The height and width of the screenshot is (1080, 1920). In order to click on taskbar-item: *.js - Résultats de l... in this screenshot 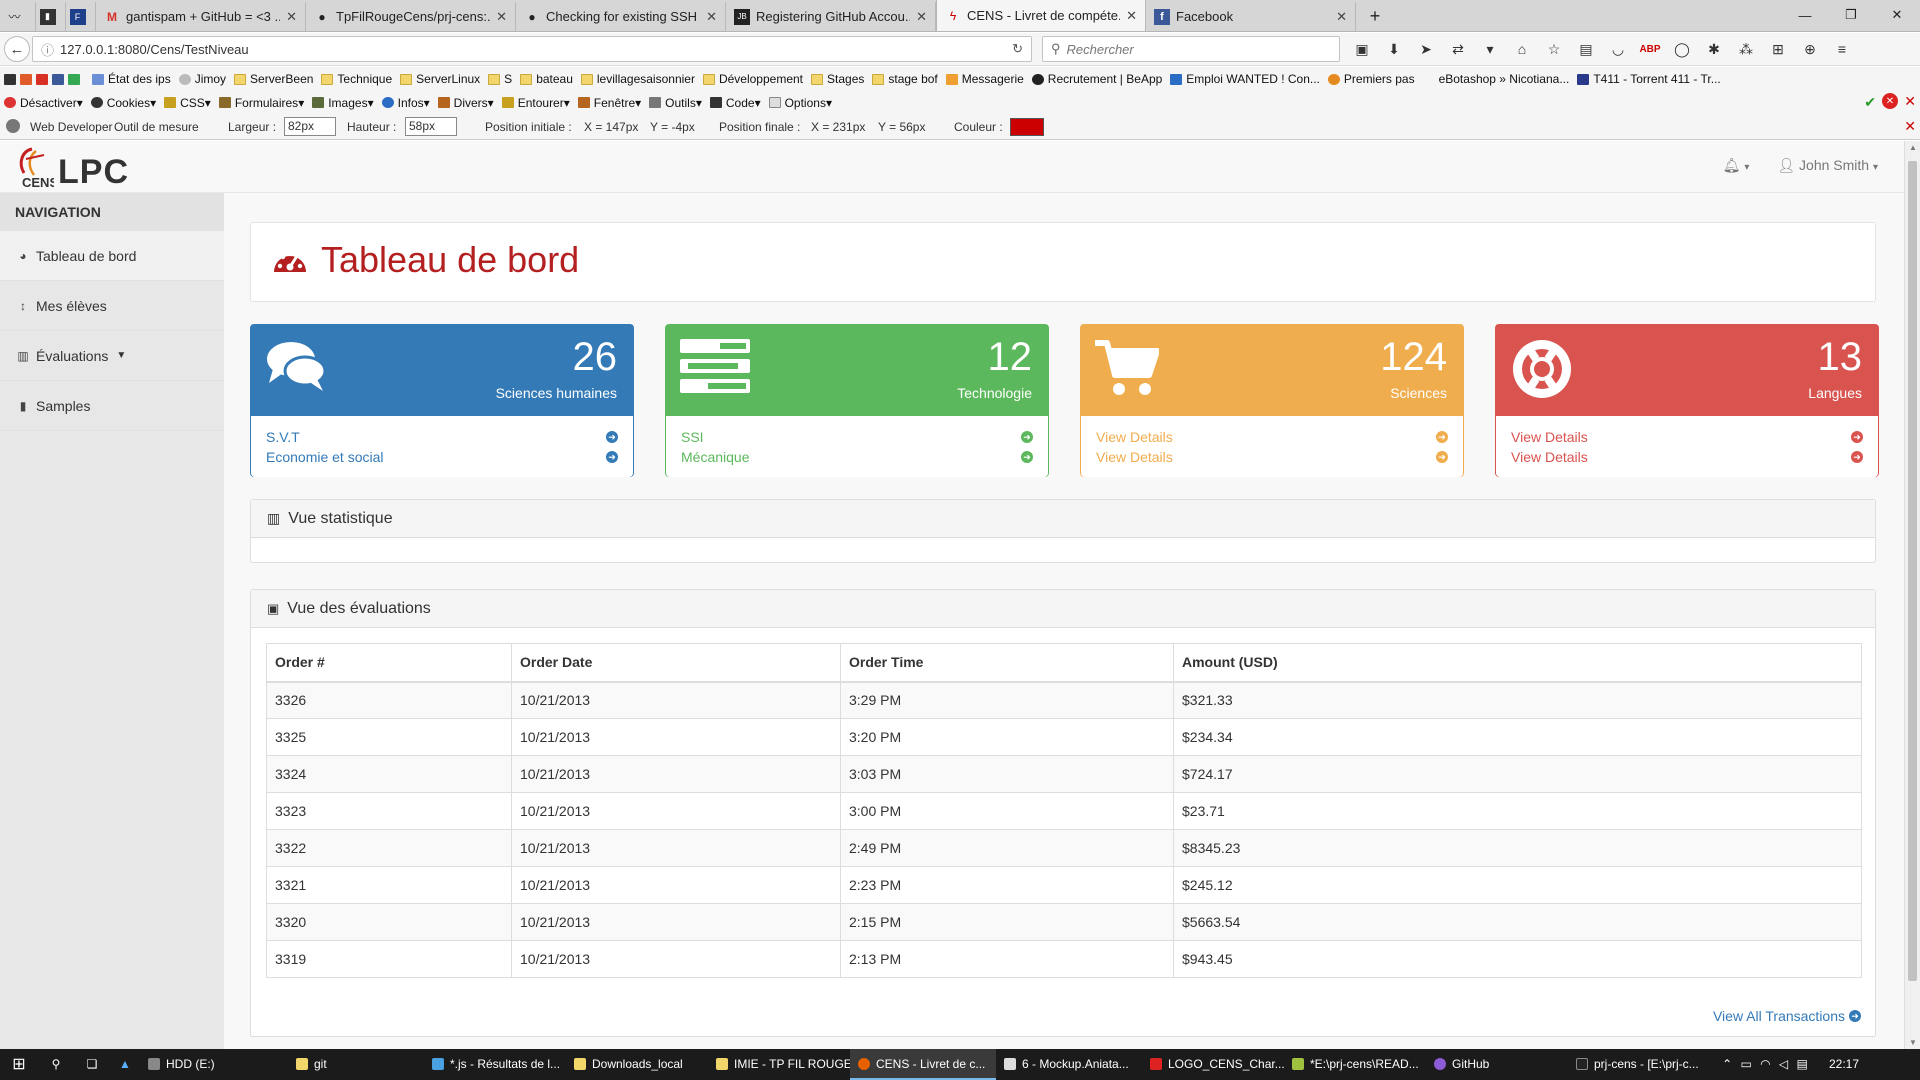, I will do `click(495, 1064)`.